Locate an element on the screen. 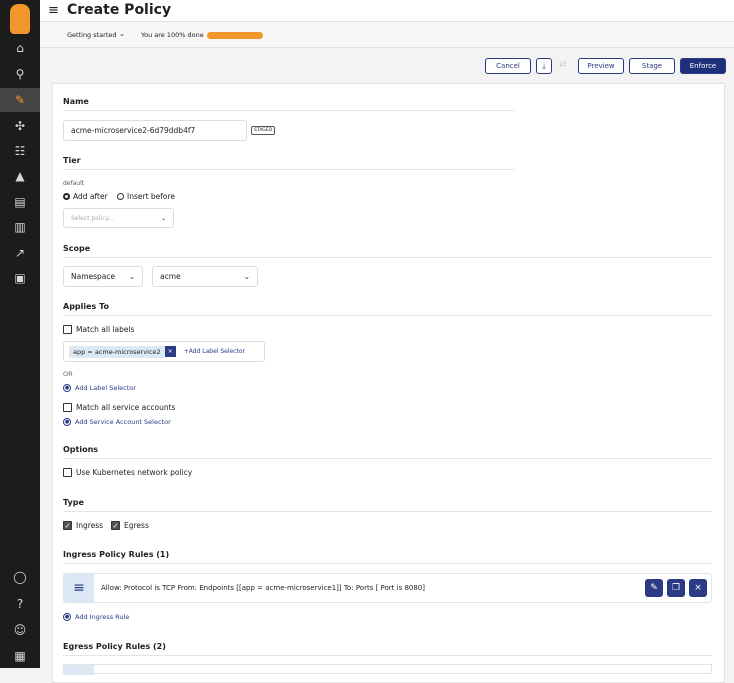 This screenshot has height=683, width=734. type-heading: Type is located at coordinates (73, 502).